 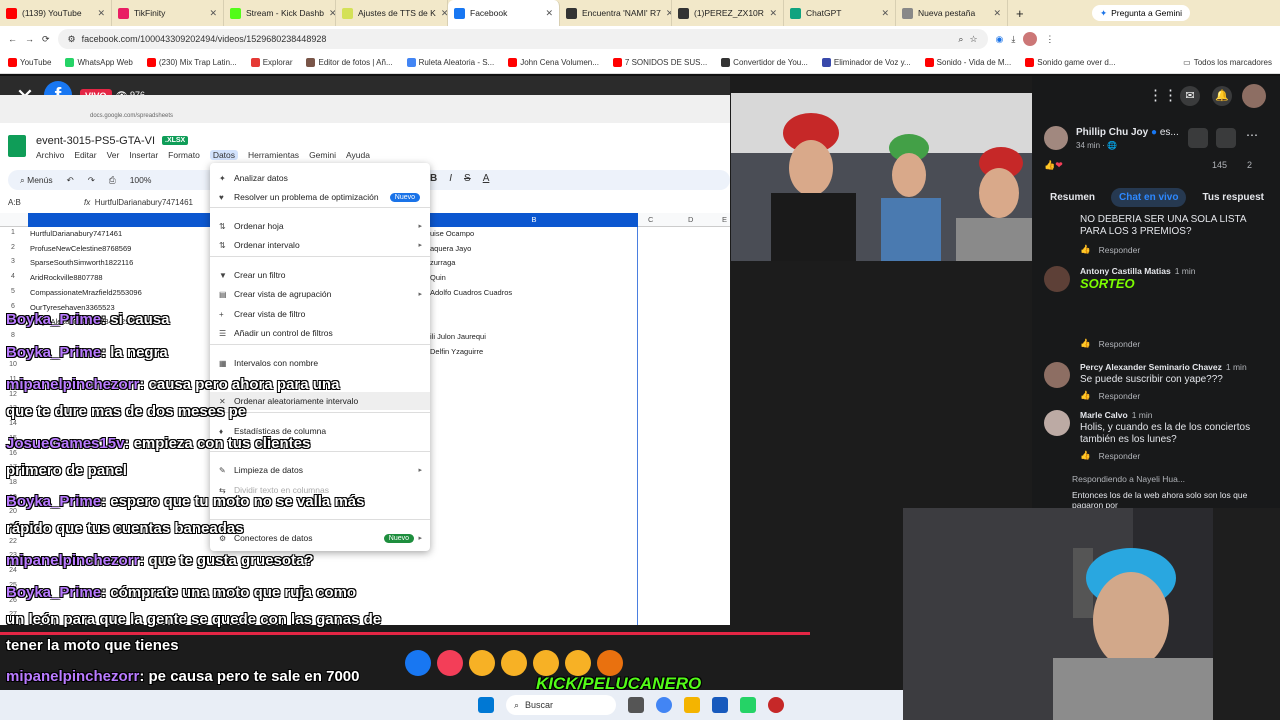 I want to click on whatsapp-icon, so click(x=748, y=705).